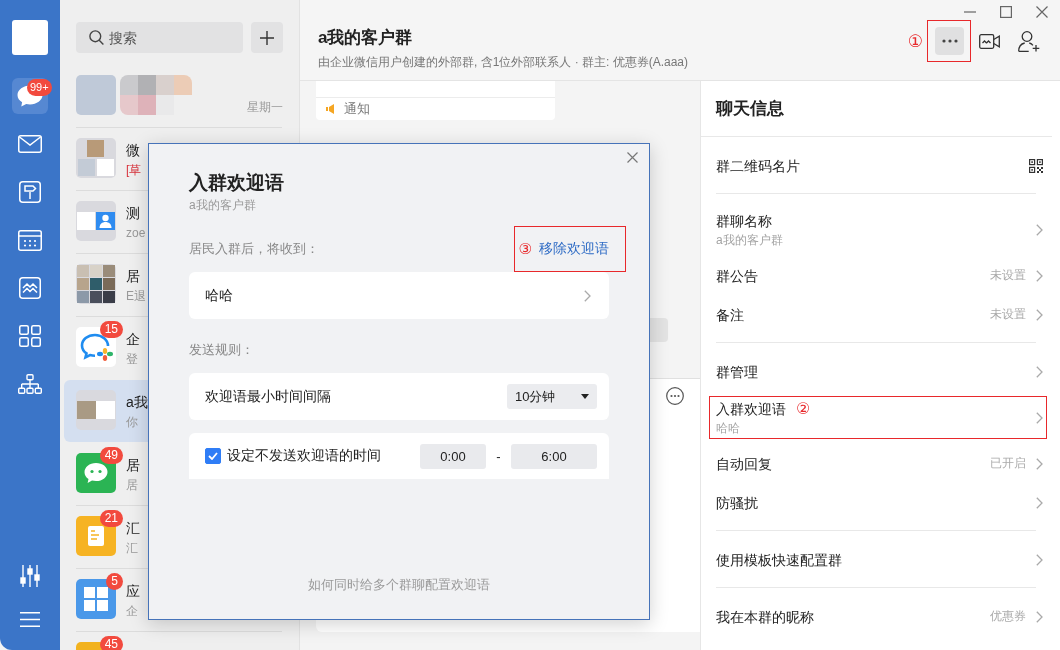 The width and height of the screenshot is (1060, 650). I want to click on setting-value: 已开启, so click(1008, 463).